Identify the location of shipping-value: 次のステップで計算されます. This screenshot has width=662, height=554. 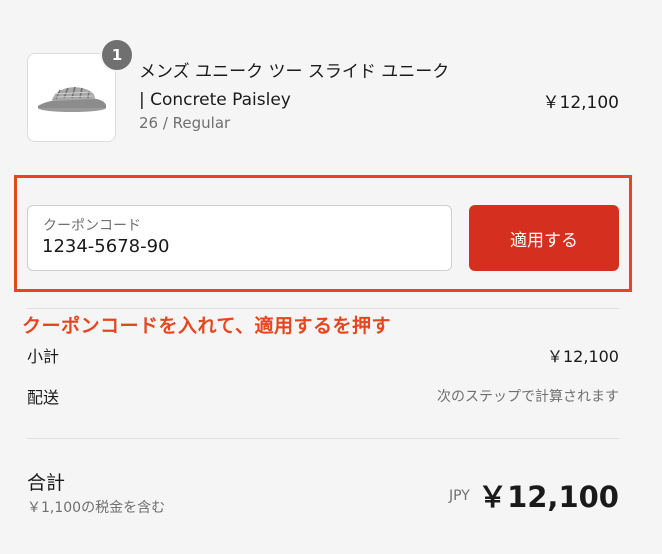
(528, 397).